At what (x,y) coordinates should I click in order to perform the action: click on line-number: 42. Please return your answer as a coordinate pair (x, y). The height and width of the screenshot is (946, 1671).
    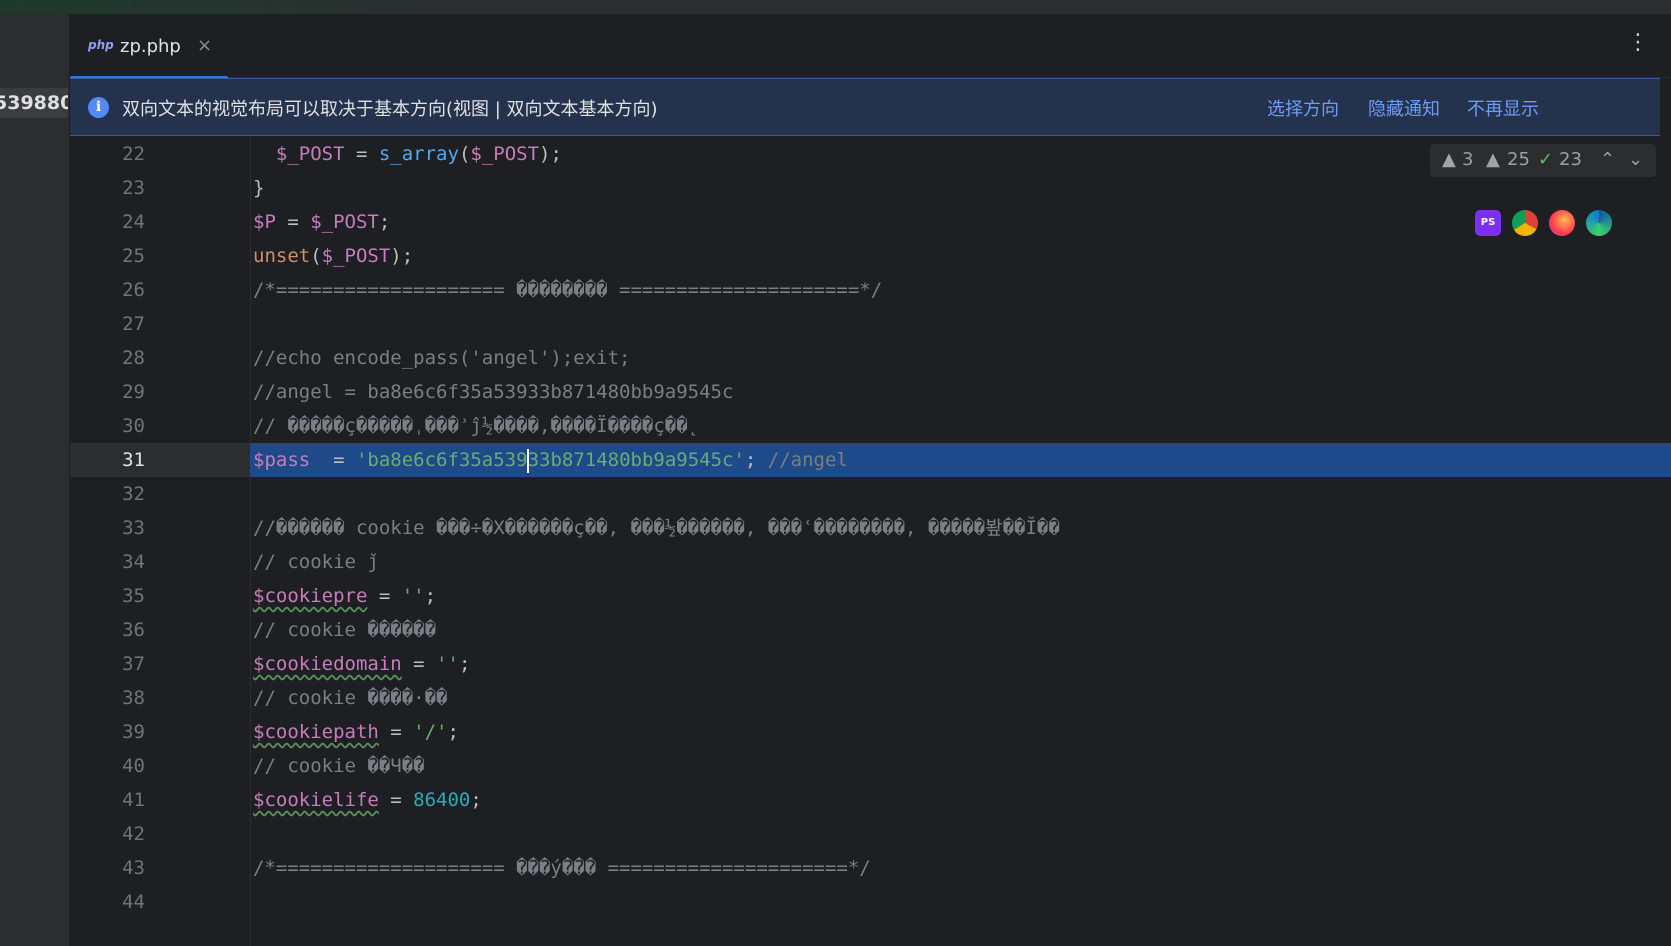
    Looking at the image, I should click on (107, 834).